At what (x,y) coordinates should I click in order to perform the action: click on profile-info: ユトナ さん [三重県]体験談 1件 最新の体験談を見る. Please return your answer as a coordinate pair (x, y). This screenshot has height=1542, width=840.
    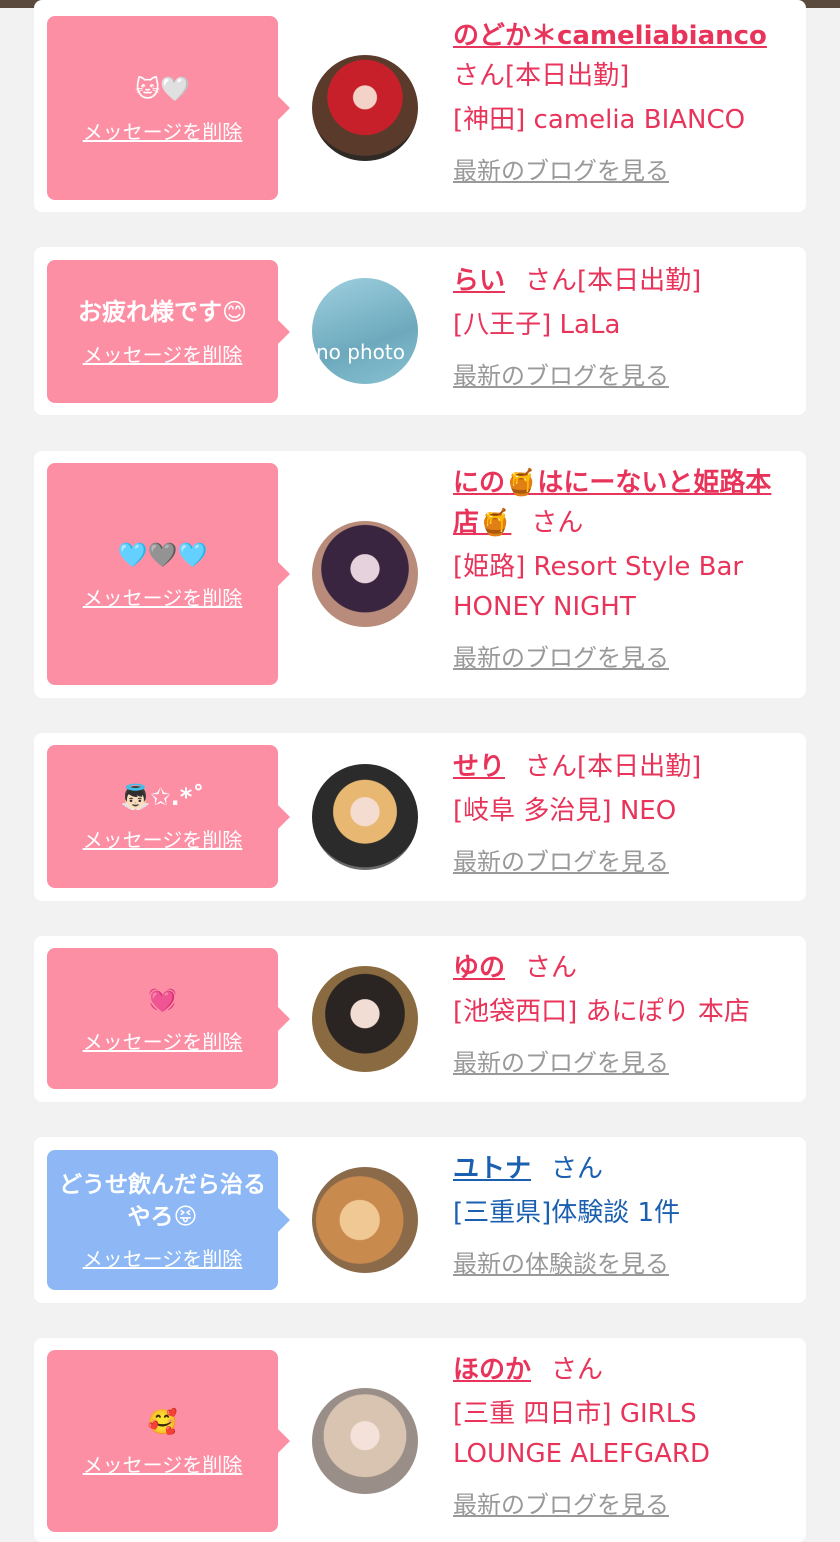
    Looking at the image, I should click on (623, 1215).